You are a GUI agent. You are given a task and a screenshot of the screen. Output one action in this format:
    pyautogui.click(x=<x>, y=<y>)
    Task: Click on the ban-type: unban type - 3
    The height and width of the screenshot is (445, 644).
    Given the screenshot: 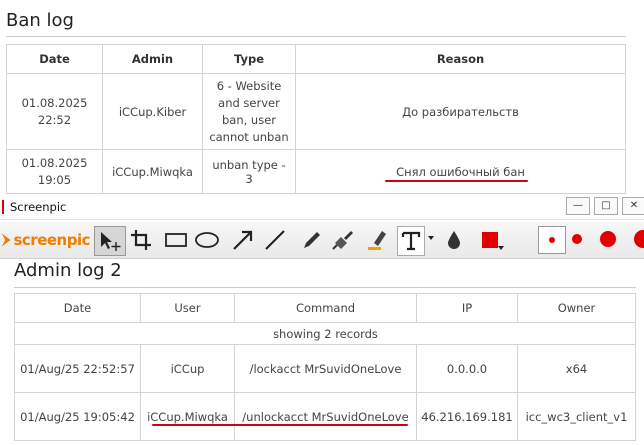 What is the action you would take?
    pyautogui.click(x=249, y=171)
    